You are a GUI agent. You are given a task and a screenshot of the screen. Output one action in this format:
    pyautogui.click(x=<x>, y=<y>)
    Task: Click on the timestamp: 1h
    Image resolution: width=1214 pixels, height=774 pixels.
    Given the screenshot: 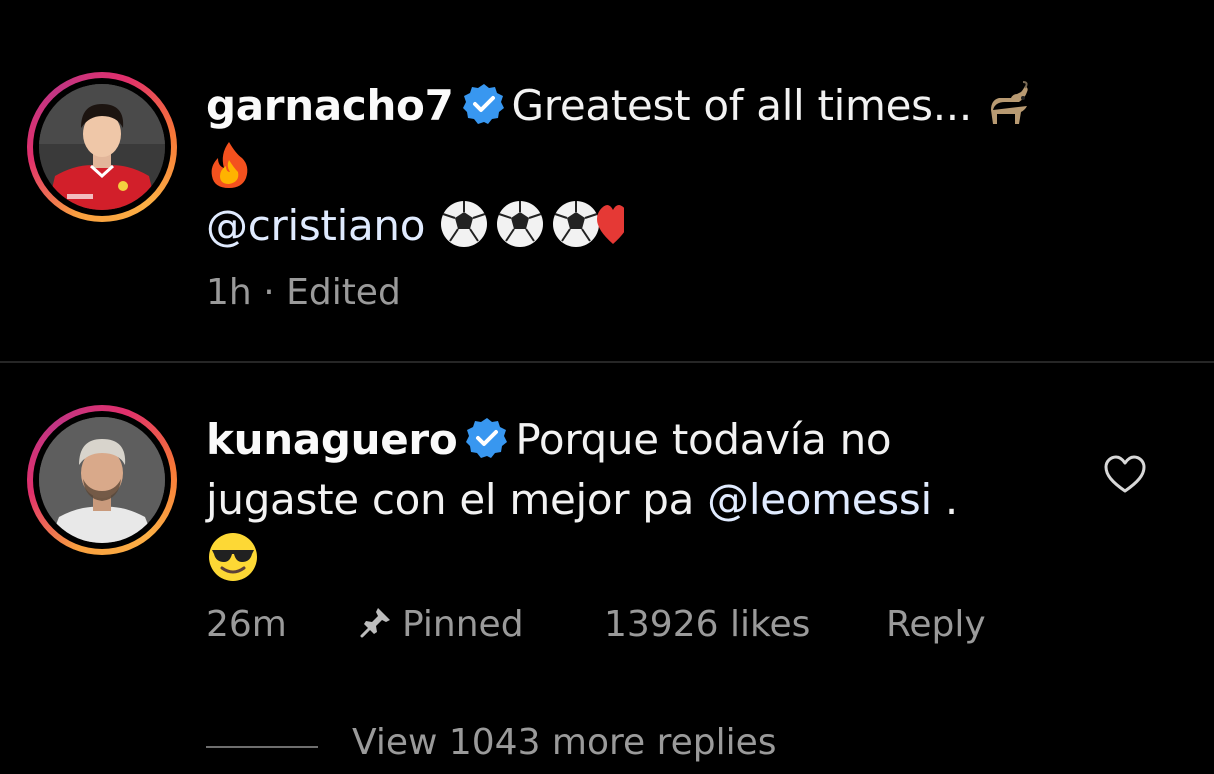 What is the action you would take?
    pyautogui.click(x=229, y=292)
    